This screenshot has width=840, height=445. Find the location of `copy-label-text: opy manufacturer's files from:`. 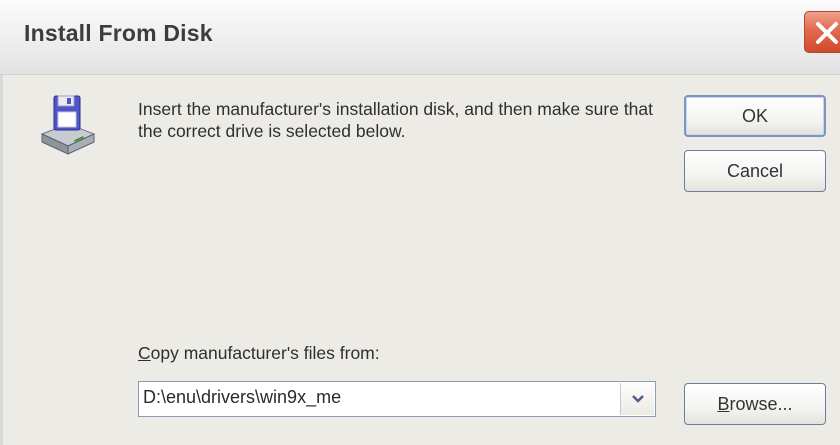

copy-label-text: opy manufacturer's files from: is located at coordinates (265, 353).